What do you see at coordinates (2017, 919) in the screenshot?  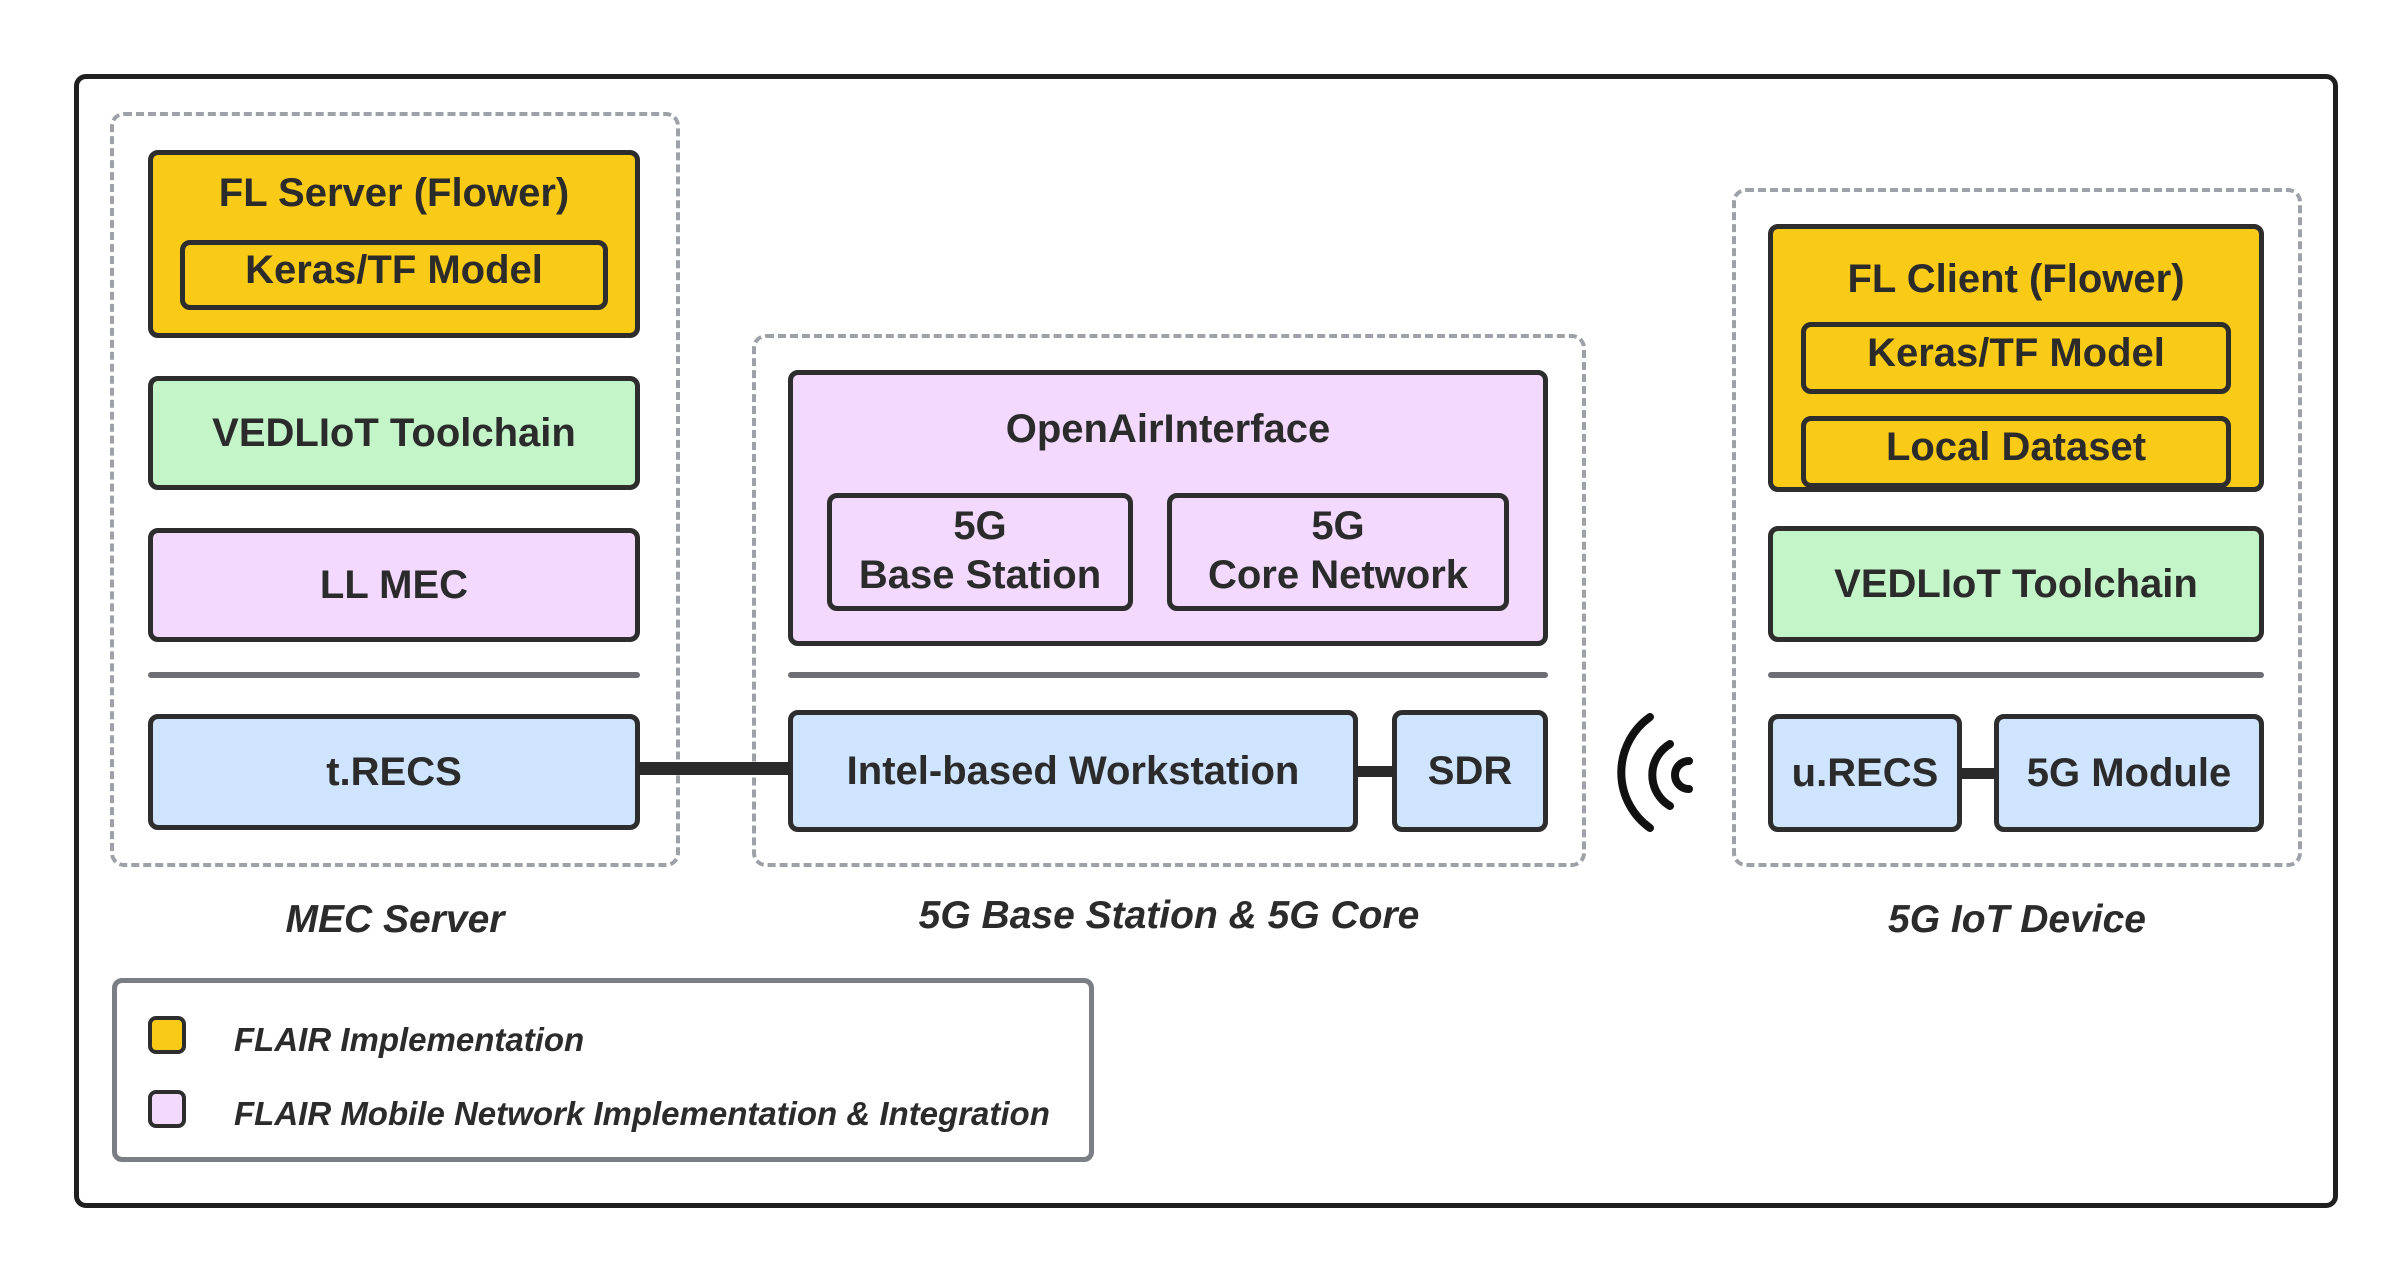 I see `iot-device-caption: 5G IoT Device` at bounding box center [2017, 919].